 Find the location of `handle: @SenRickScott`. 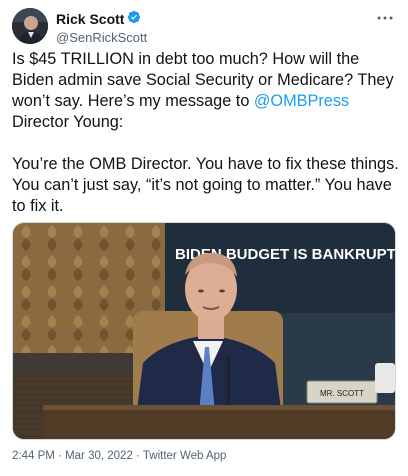

handle: @SenRickScott is located at coordinates (101, 37).